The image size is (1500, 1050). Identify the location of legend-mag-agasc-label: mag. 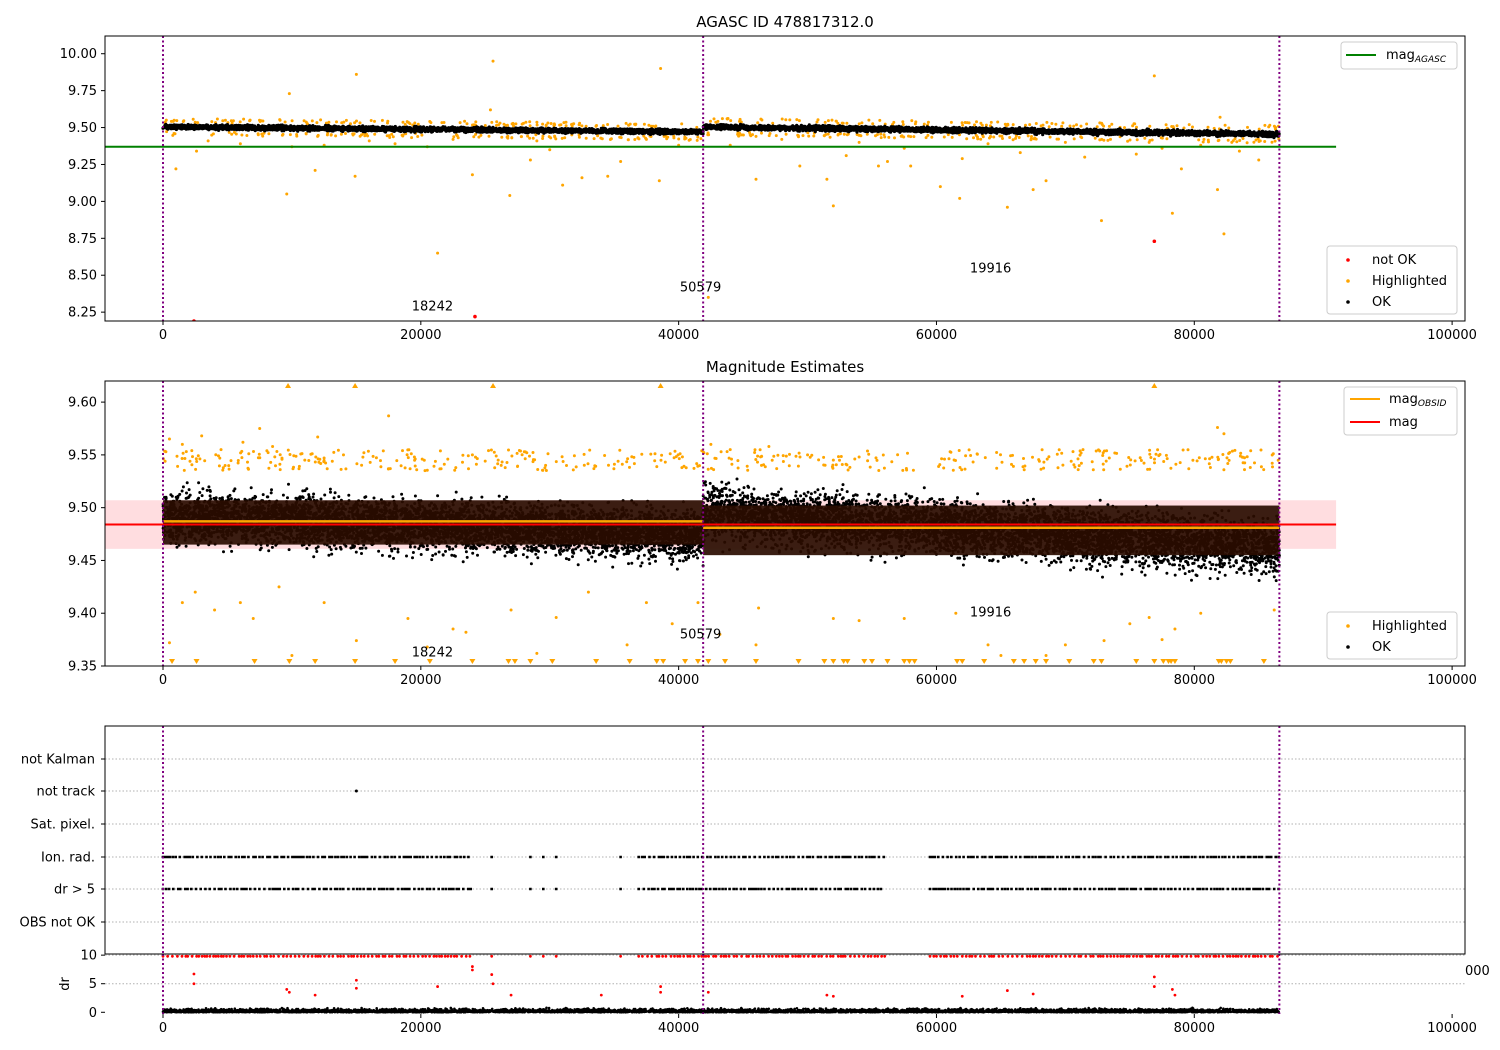
(1400, 55).